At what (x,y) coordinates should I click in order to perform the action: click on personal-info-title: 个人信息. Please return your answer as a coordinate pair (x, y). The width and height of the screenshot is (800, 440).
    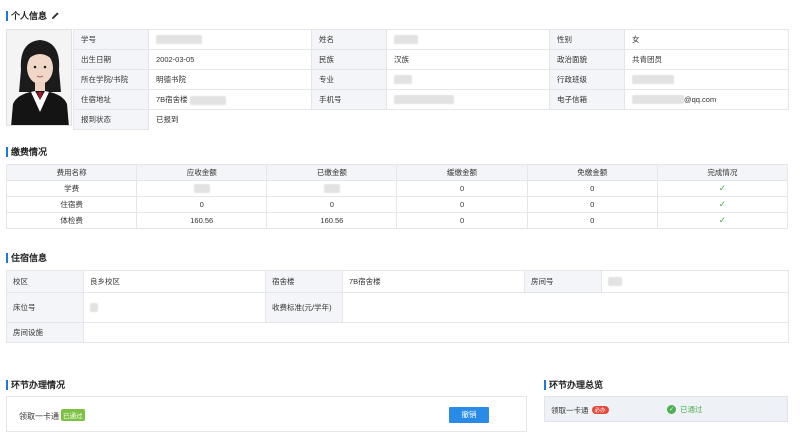
    Looking at the image, I should click on (33, 15).